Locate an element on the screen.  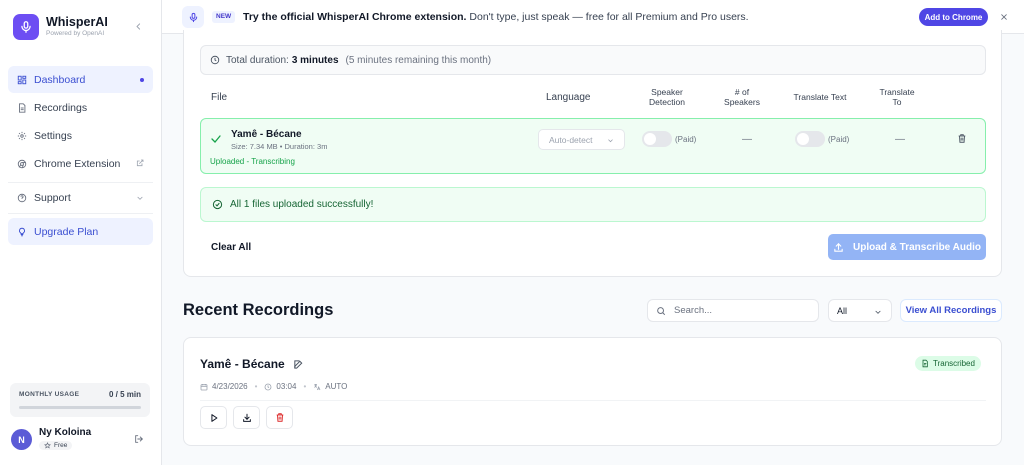
new-badge: NEW is located at coordinates (224, 17).